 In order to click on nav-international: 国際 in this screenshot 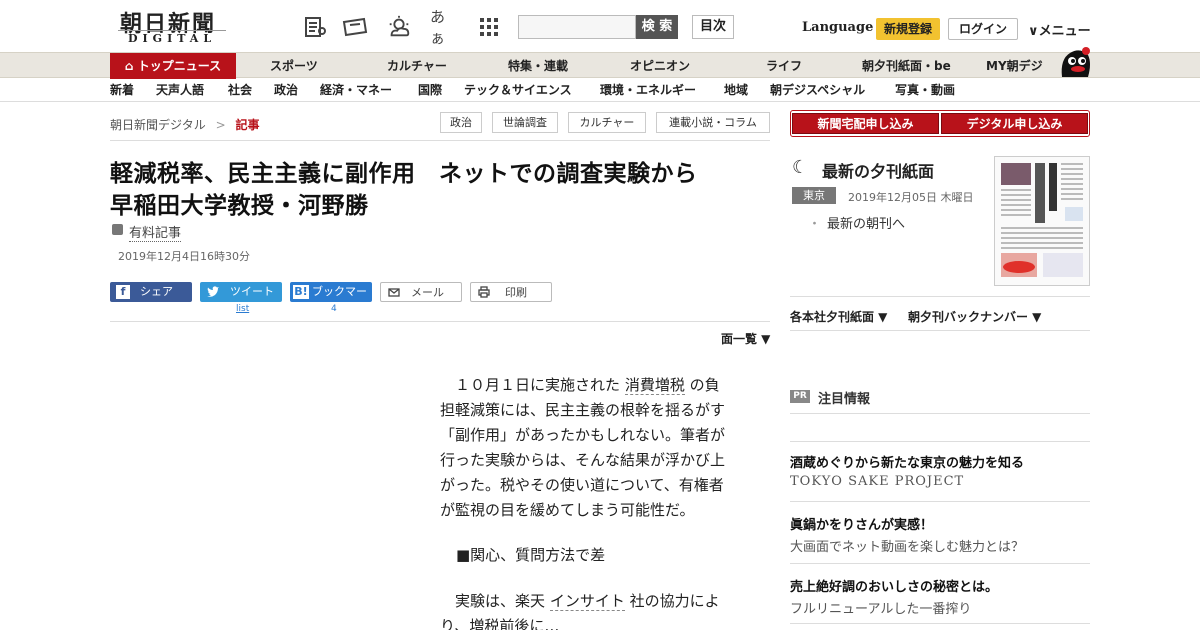, I will do `click(430, 90)`.